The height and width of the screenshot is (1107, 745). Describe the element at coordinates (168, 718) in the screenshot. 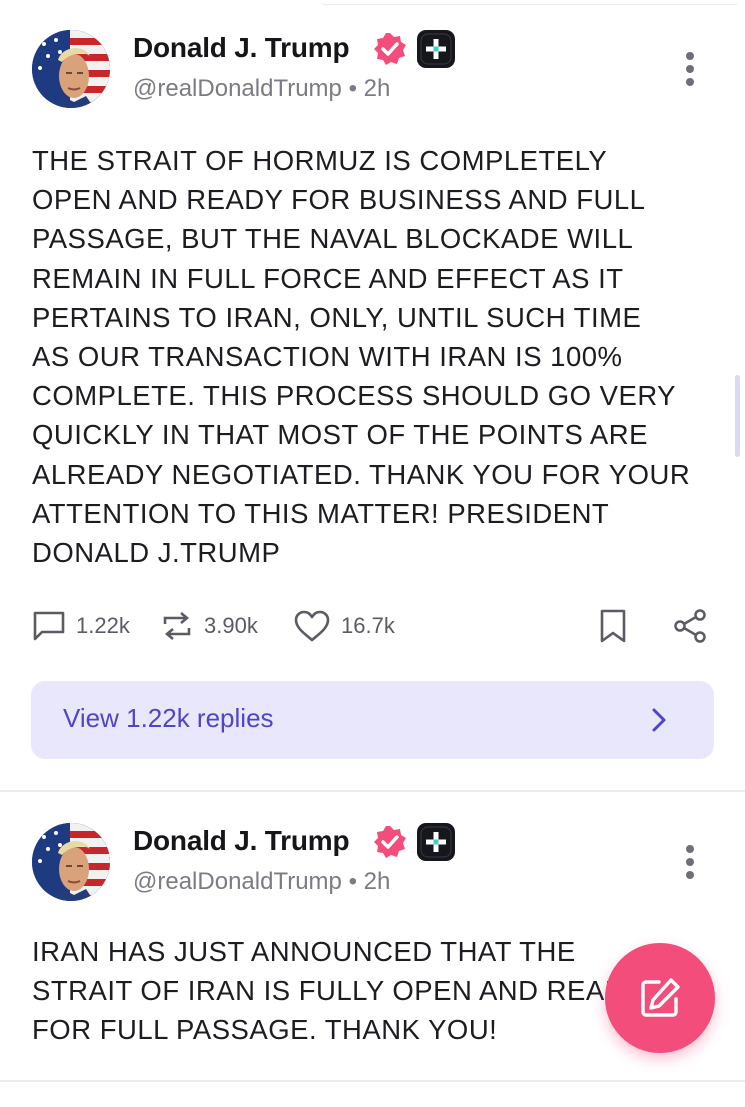

I see `view-replies-label: View 1.22k replies` at that location.